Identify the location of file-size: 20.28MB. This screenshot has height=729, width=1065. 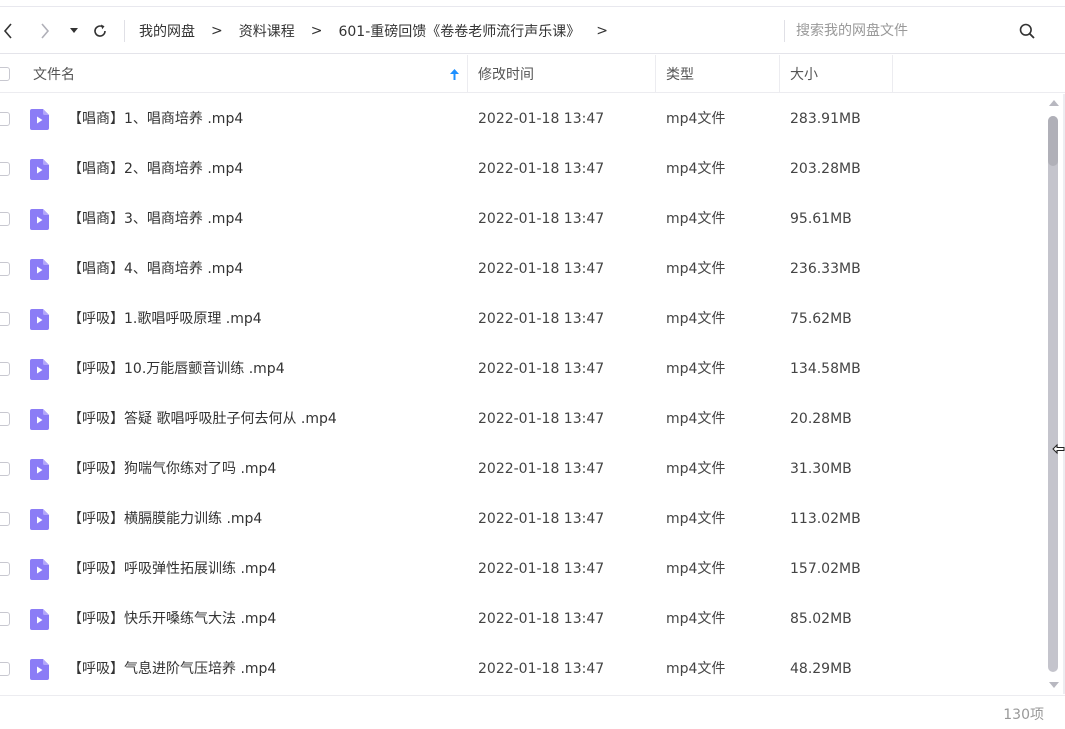
(821, 419).